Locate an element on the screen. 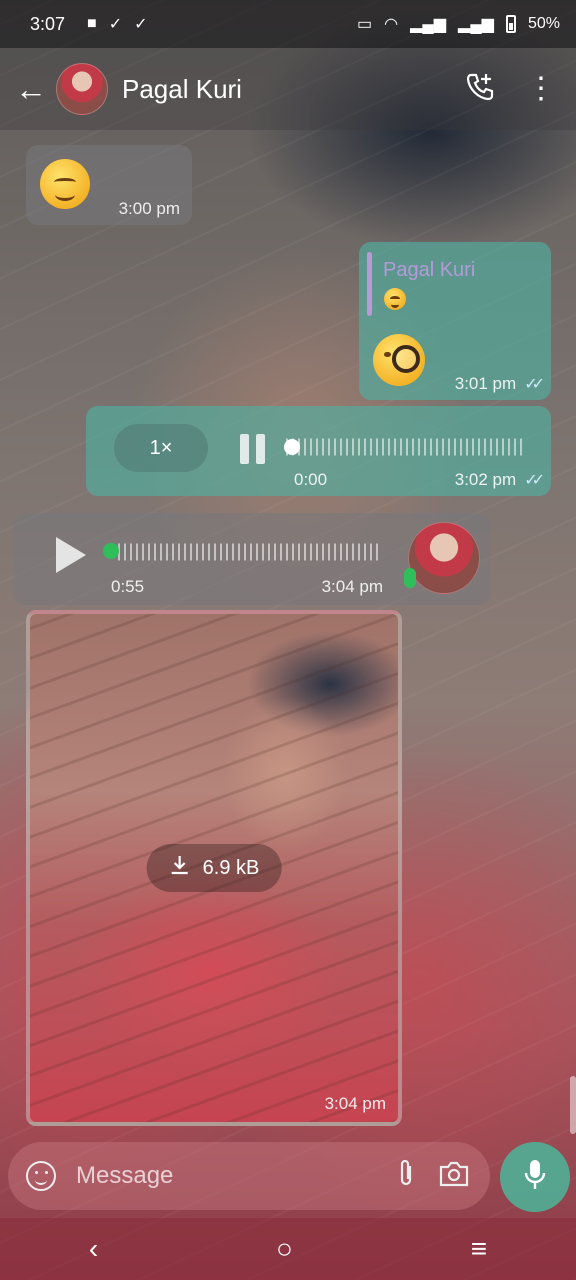 This screenshot has height=1280, width=576. microphone-icon is located at coordinates (535, 1177).